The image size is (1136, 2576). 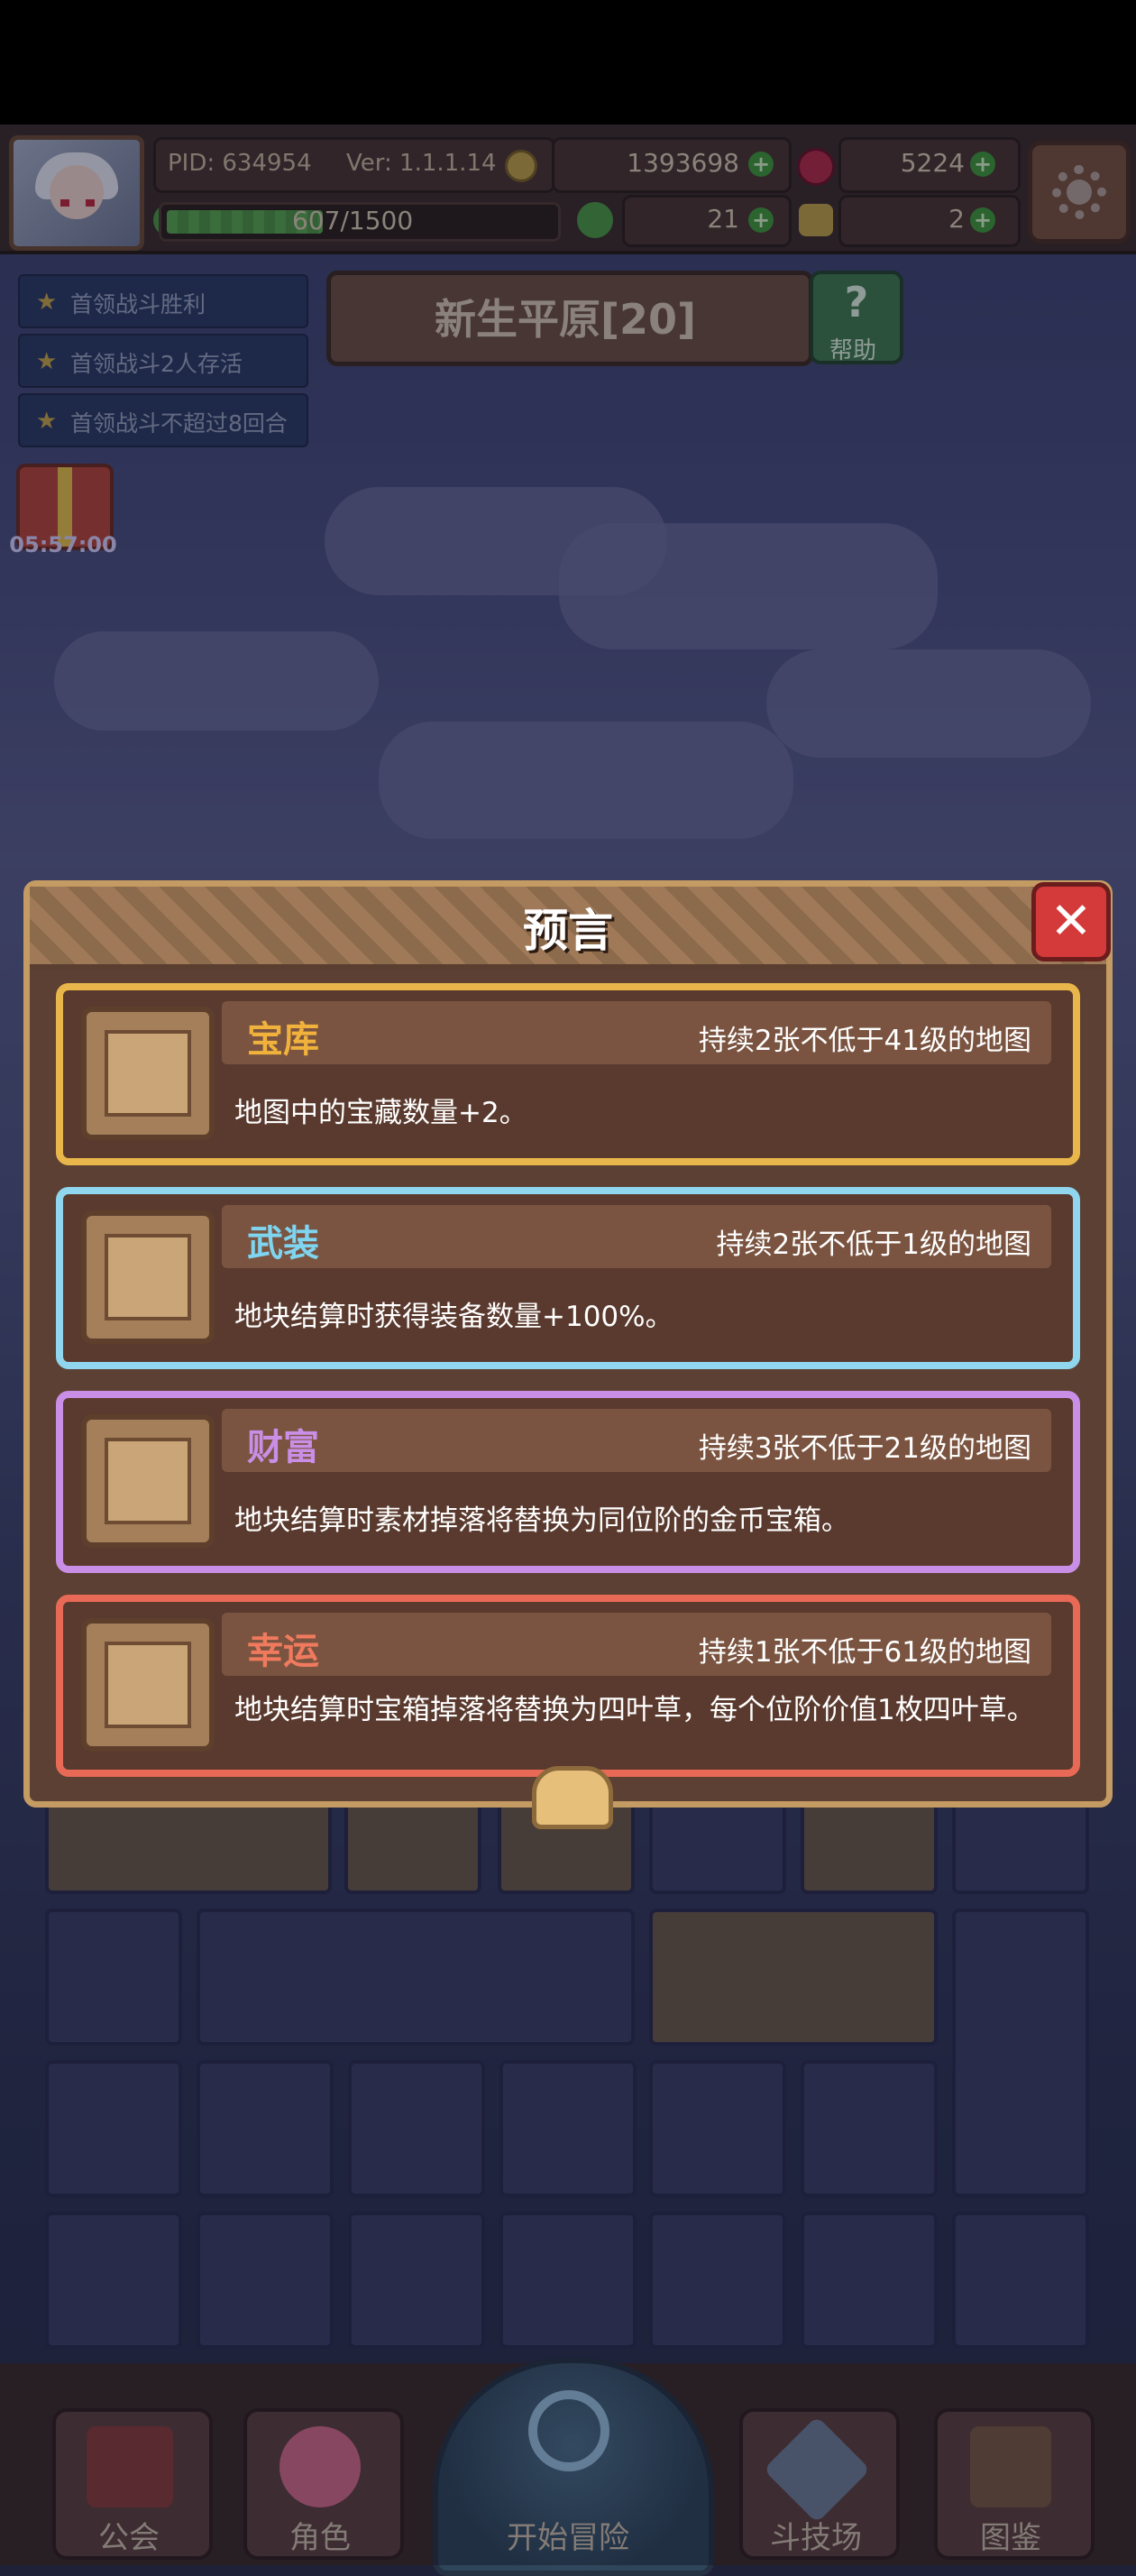 I want to click on card-description: 地块结算时获得装备数量+100%。, so click(x=453, y=1317).